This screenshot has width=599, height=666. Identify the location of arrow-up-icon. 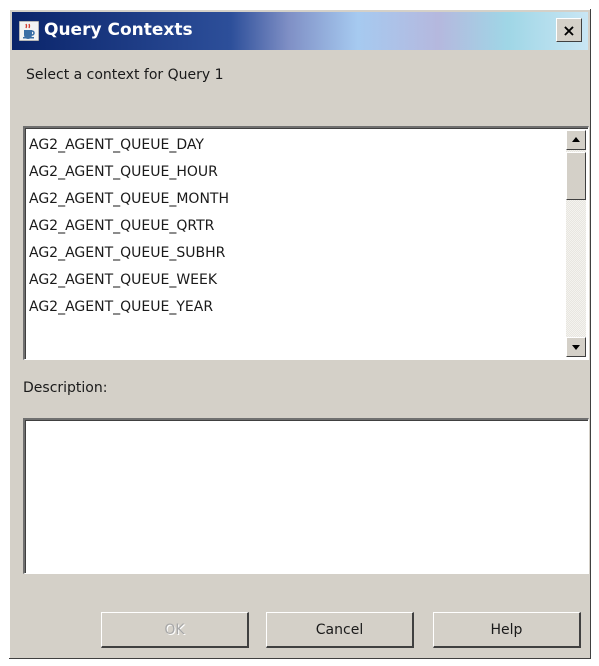
(576, 139).